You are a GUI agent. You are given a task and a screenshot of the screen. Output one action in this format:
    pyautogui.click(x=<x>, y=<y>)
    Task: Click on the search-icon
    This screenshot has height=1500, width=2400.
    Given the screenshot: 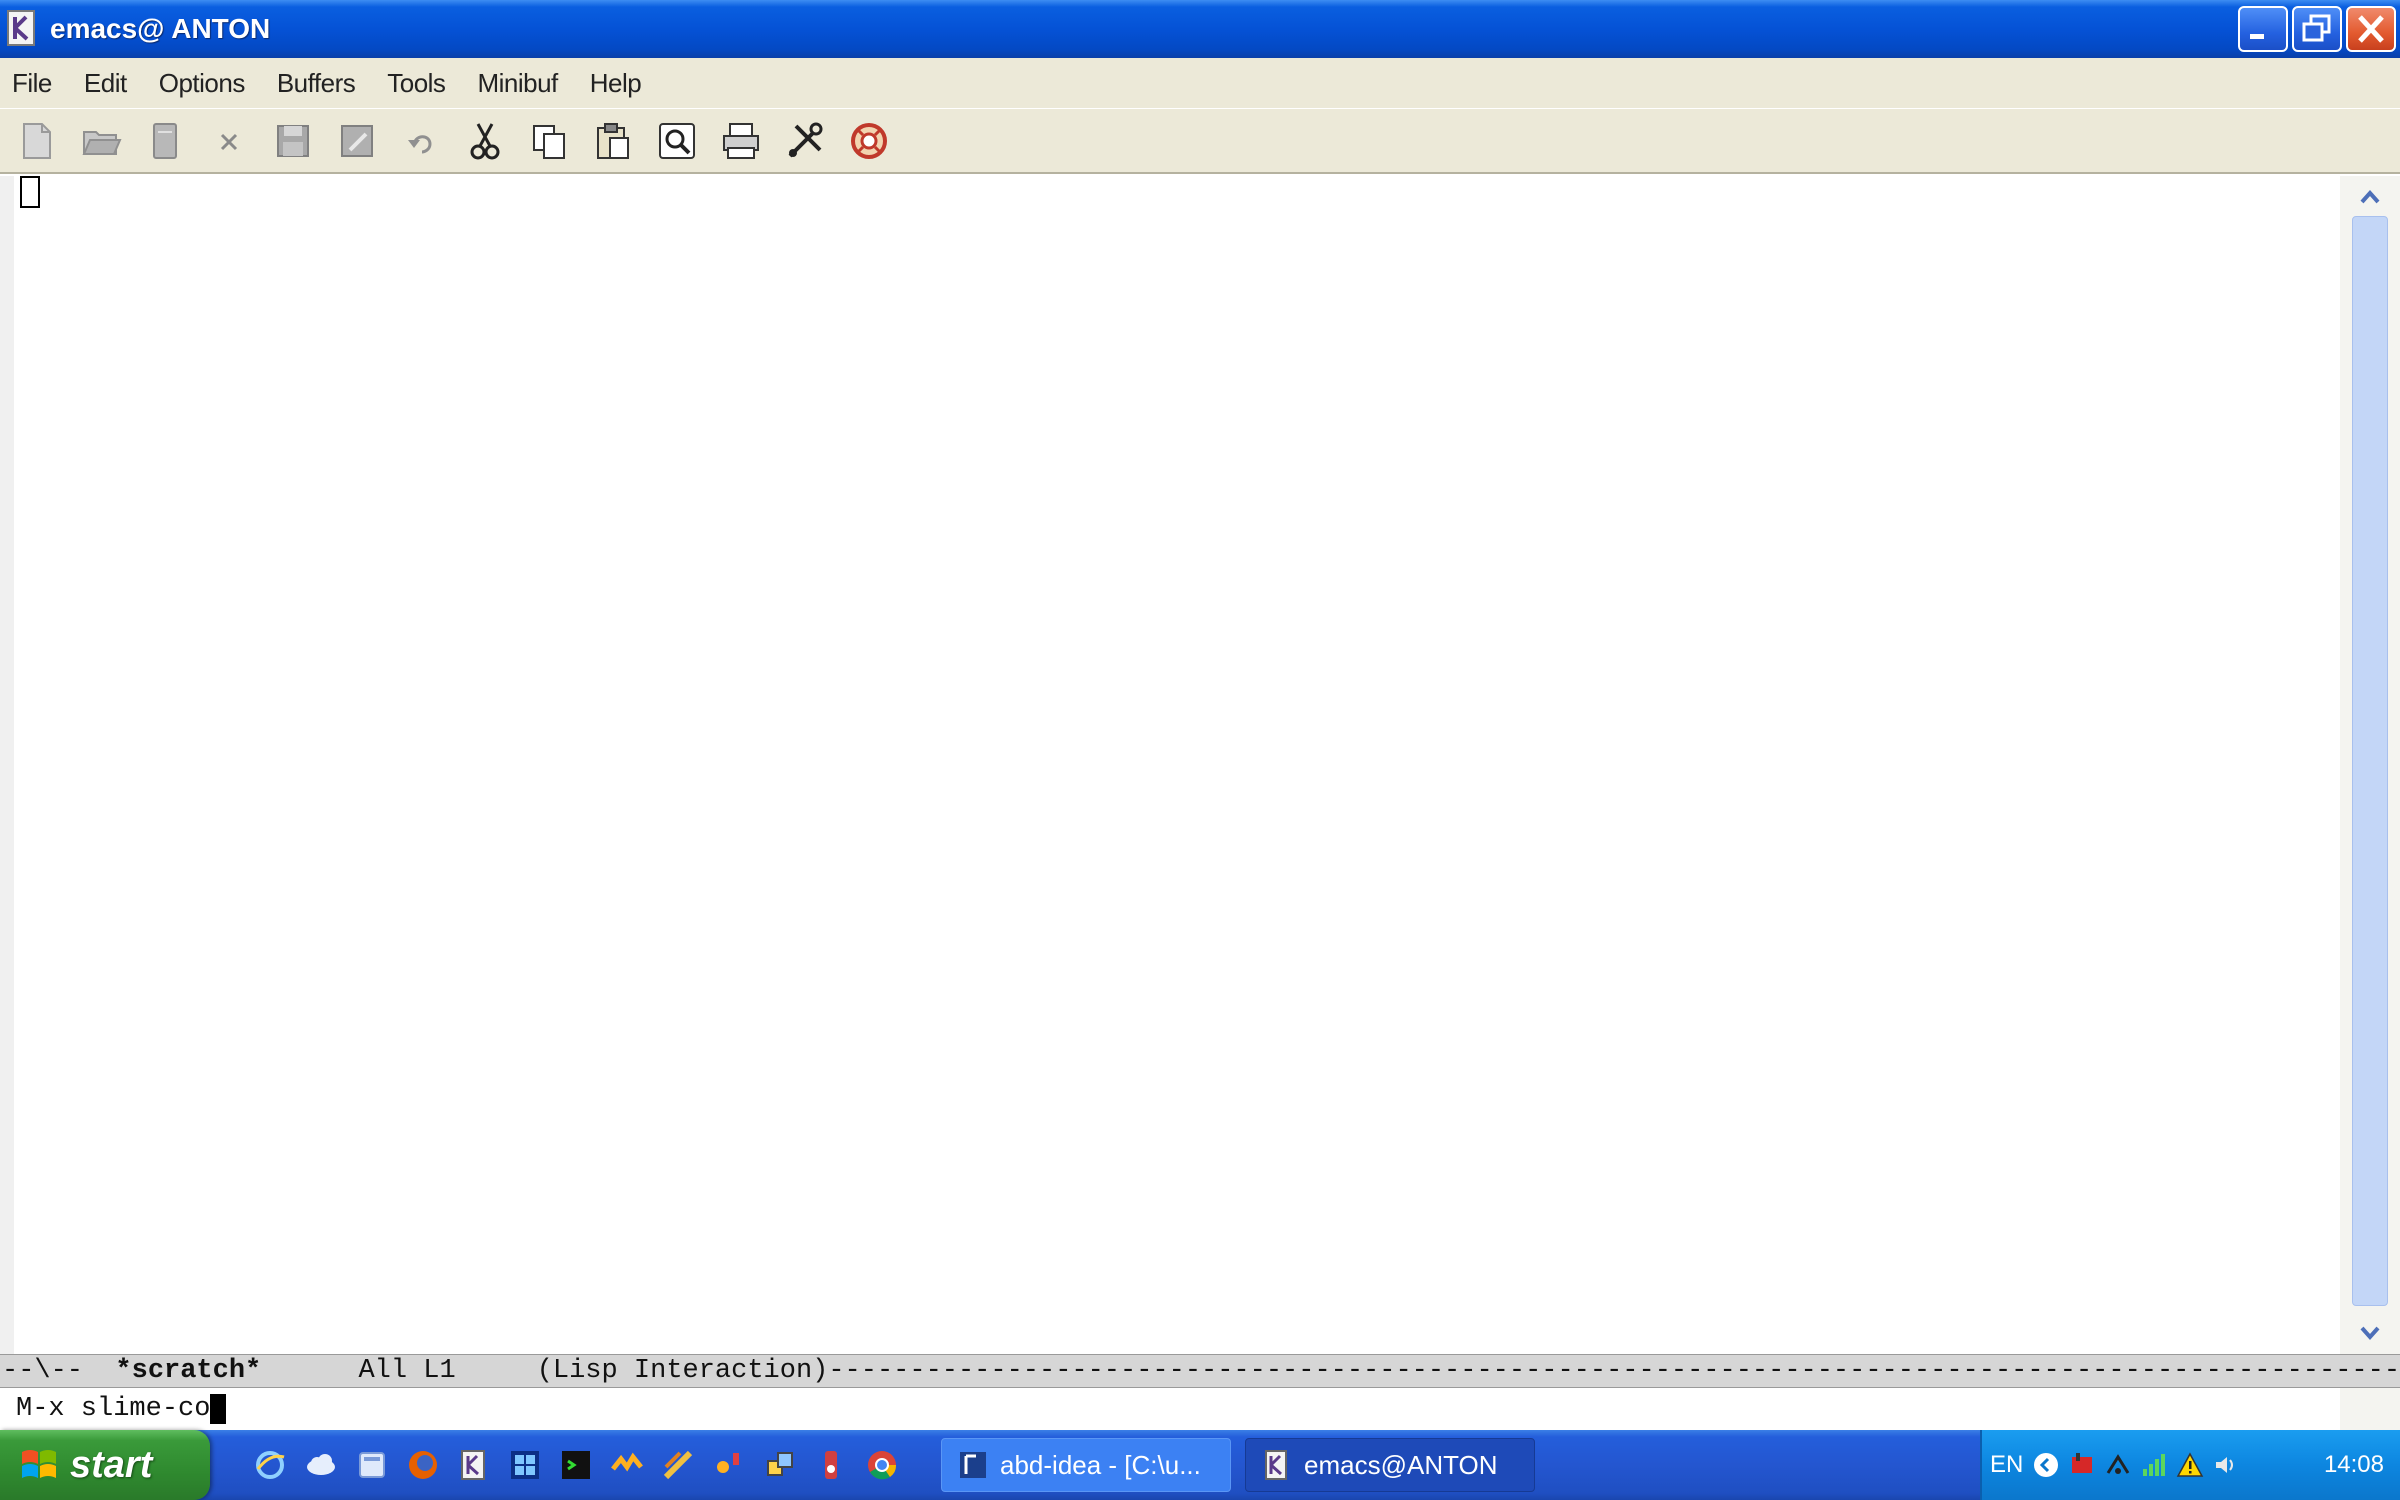 What is the action you would take?
    pyautogui.click(x=677, y=141)
    